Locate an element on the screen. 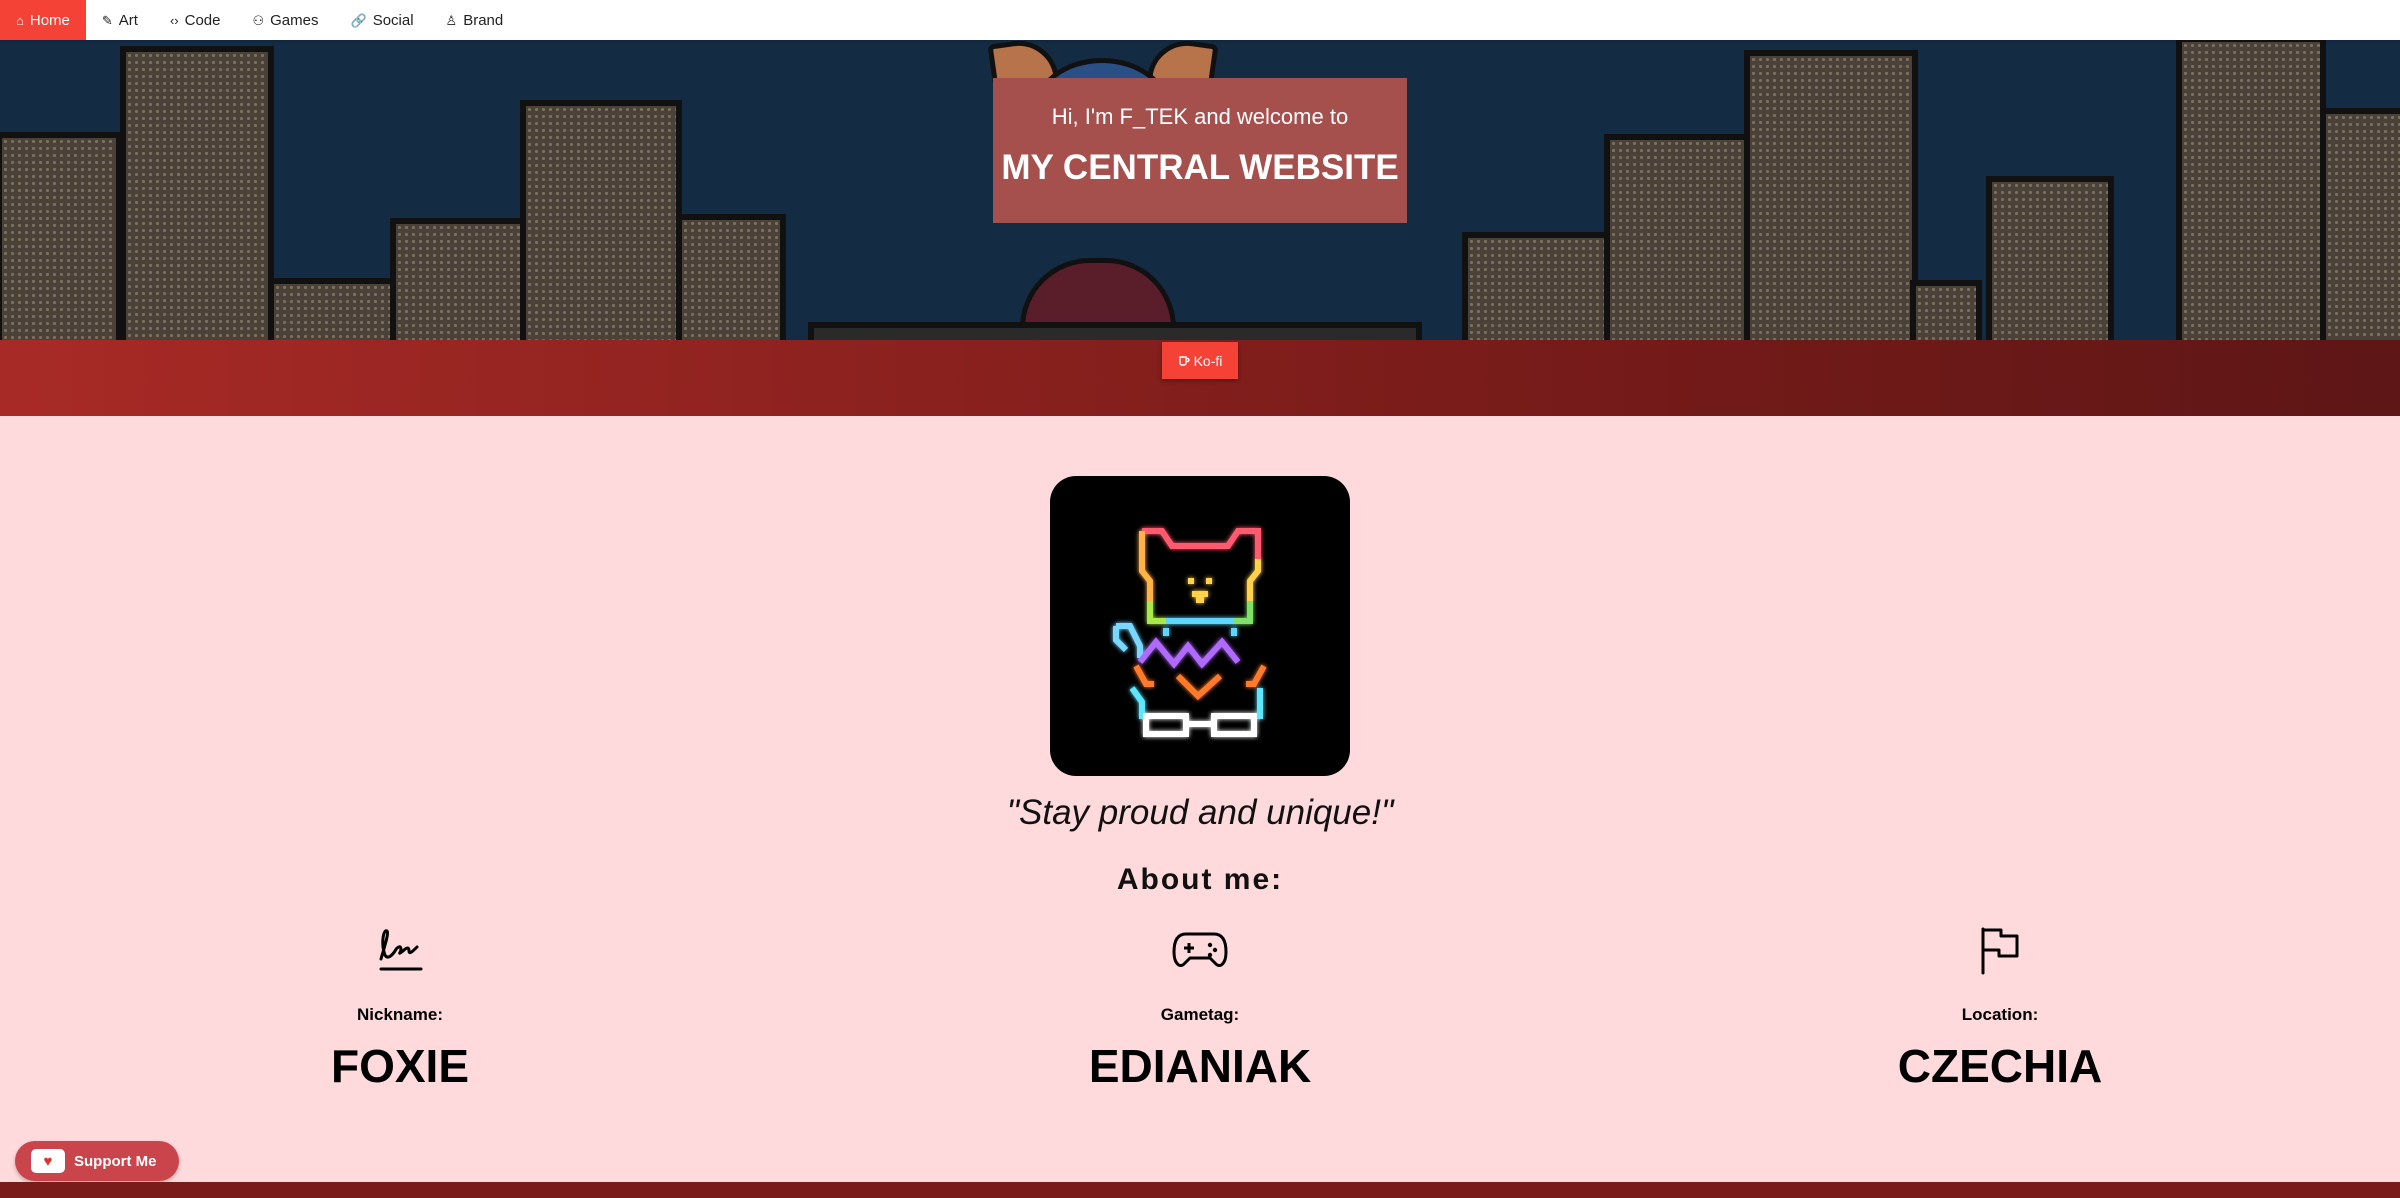 This screenshot has width=2400, height=1198. kofi-button: Ko-fi is located at coordinates (1200, 360).